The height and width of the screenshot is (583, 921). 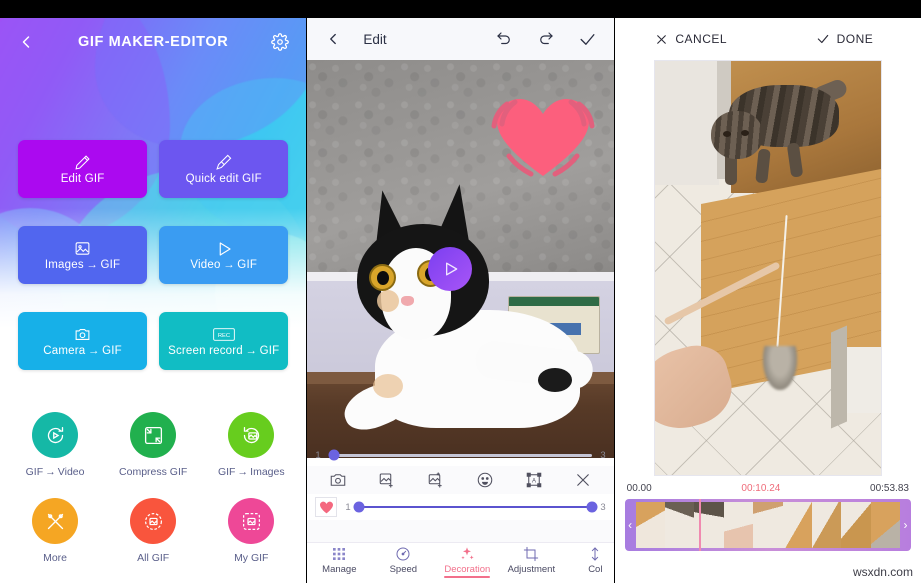 What do you see at coordinates (334, 455) in the screenshot?
I see `frame-slider-knob` at bounding box center [334, 455].